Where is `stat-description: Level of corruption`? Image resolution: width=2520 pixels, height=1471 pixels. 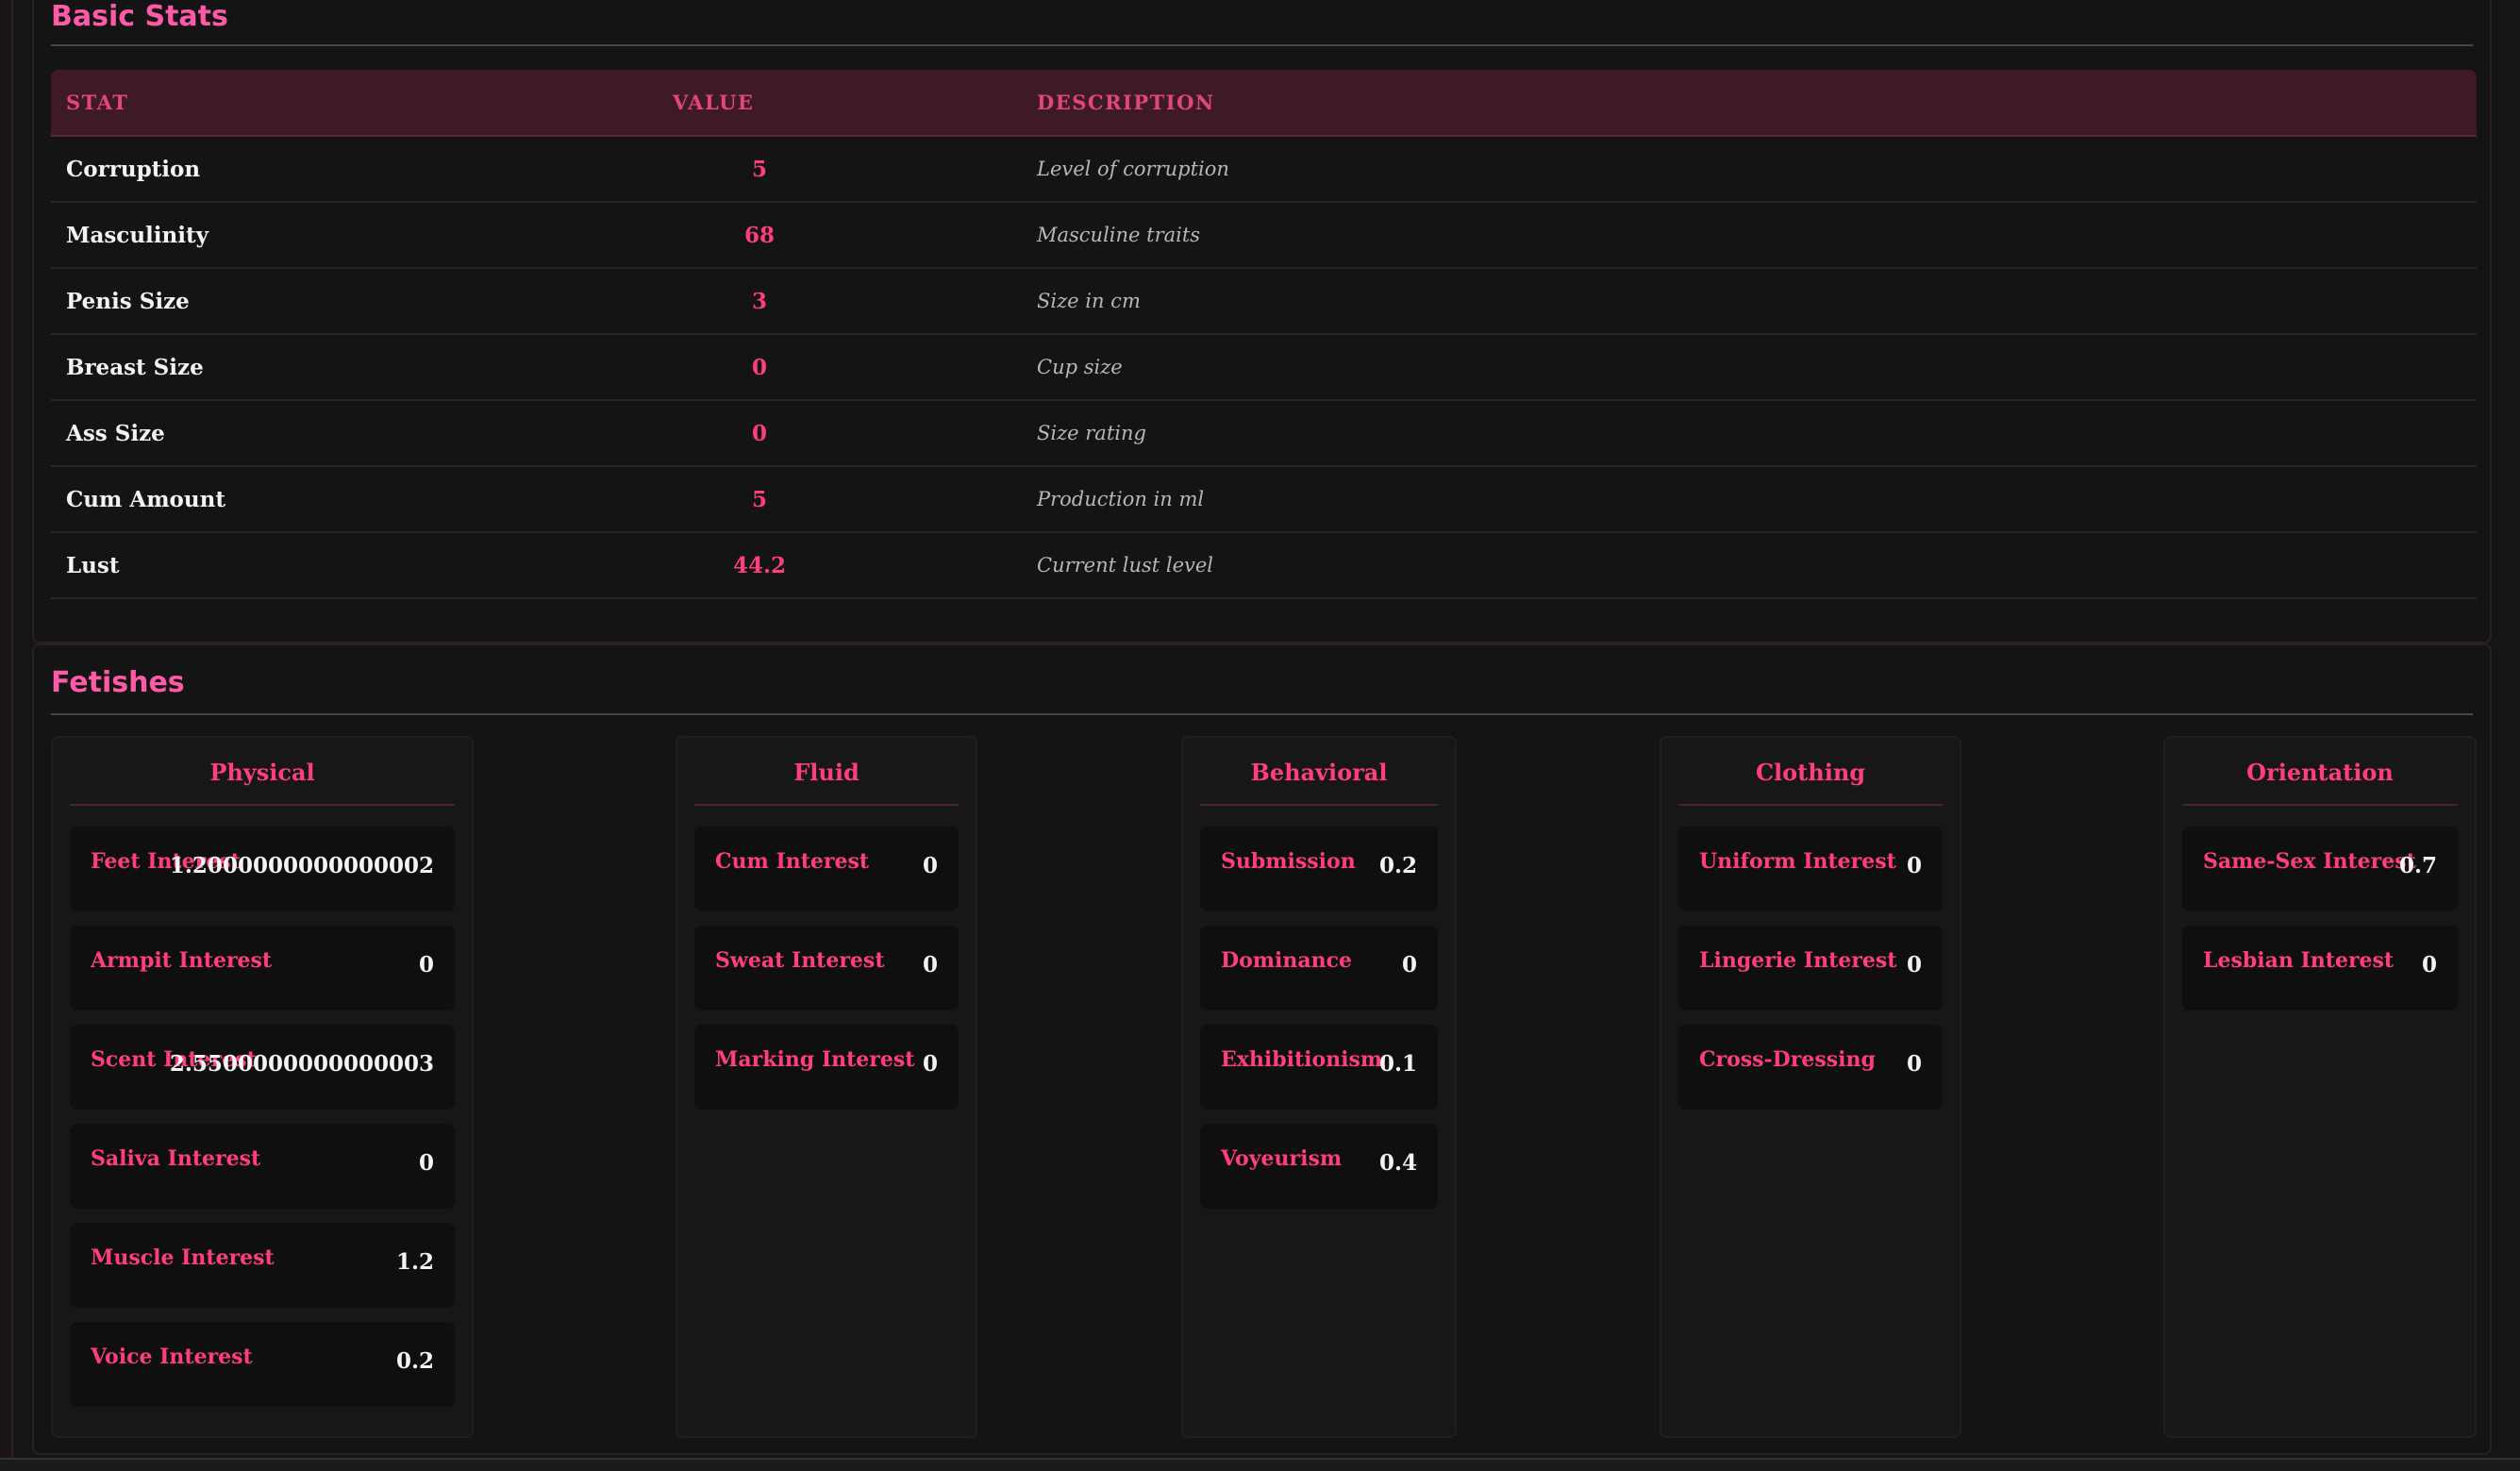 stat-description: Level of corruption is located at coordinates (1749, 169).